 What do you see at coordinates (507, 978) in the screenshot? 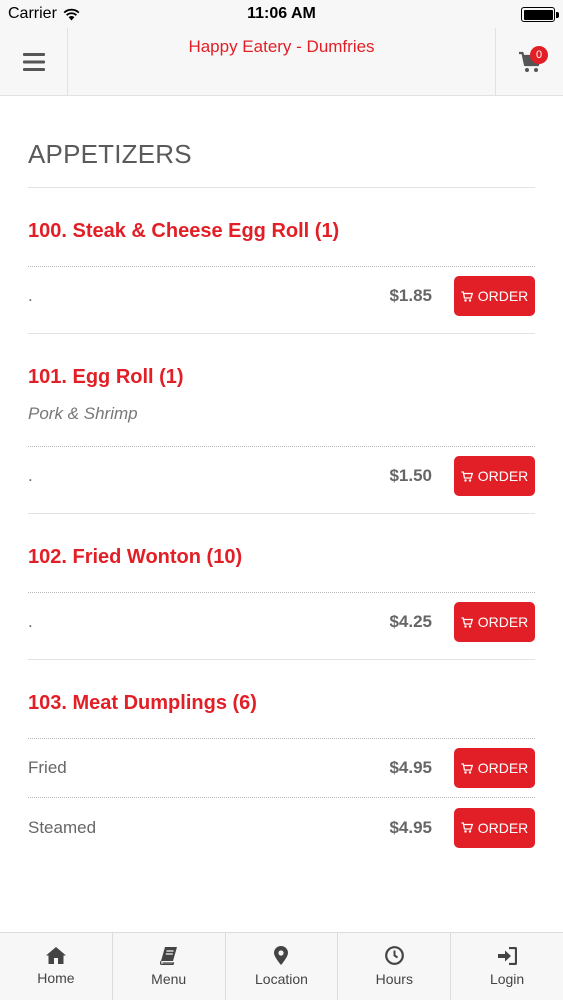
I see `nav-label: Login` at bounding box center [507, 978].